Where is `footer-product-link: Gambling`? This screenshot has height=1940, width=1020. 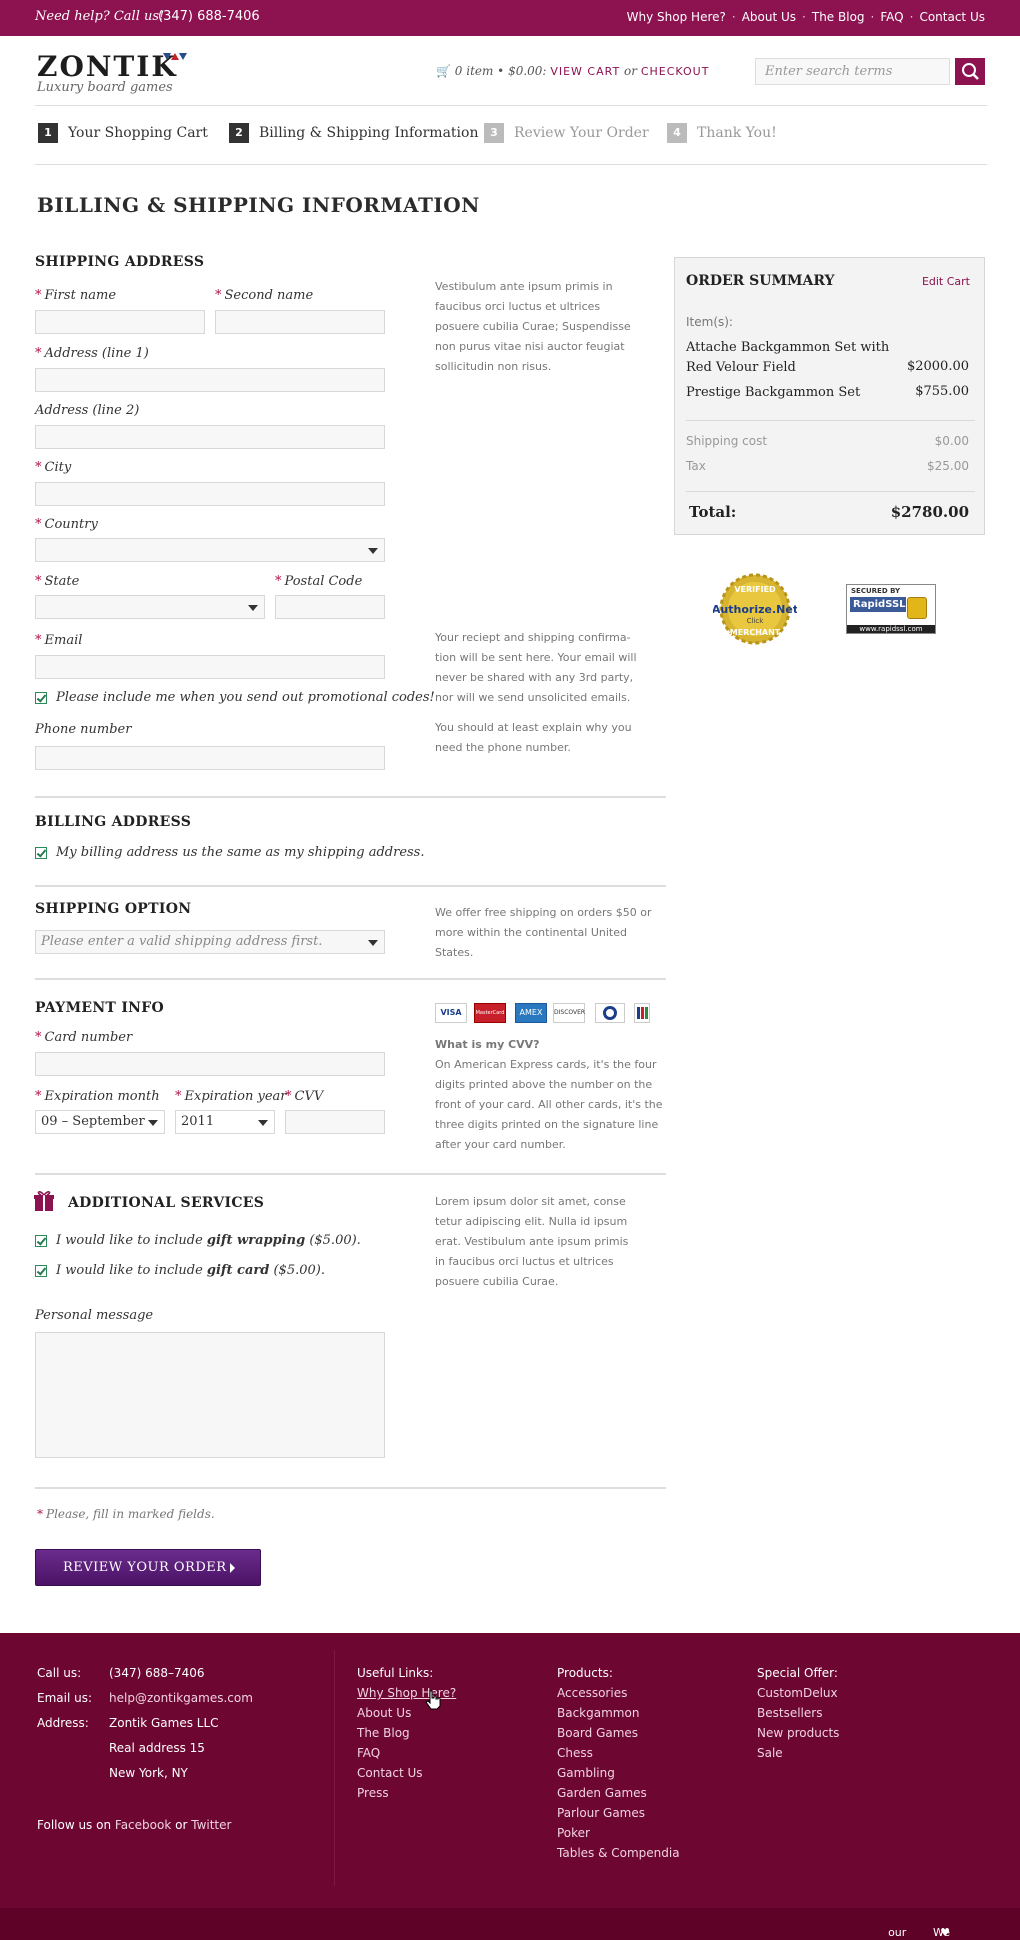
footer-product-link: Gambling is located at coordinates (618, 1773).